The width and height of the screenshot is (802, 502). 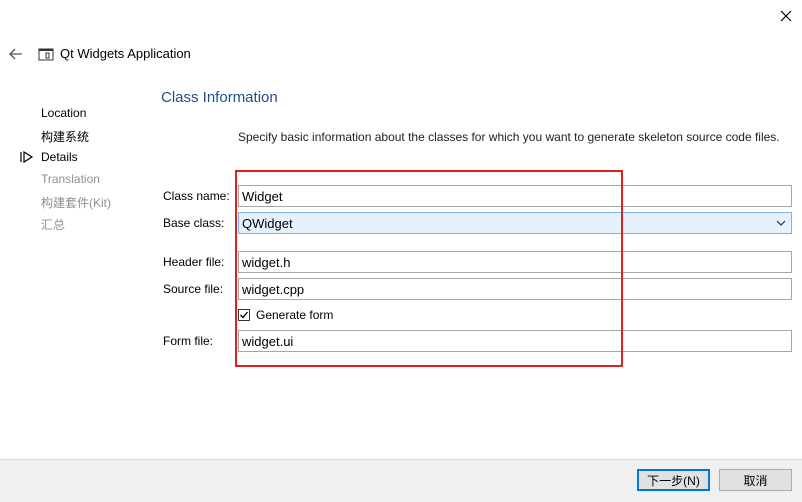 I want to click on back-button, so click(x=16, y=54).